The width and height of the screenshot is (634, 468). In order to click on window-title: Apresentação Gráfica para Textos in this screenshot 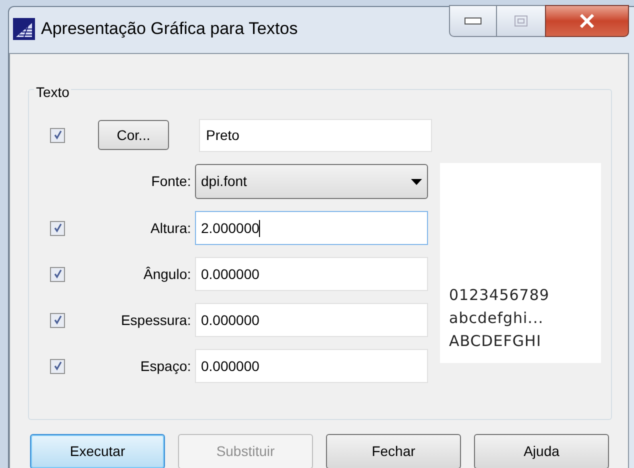, I will do `click(169, 29)`.